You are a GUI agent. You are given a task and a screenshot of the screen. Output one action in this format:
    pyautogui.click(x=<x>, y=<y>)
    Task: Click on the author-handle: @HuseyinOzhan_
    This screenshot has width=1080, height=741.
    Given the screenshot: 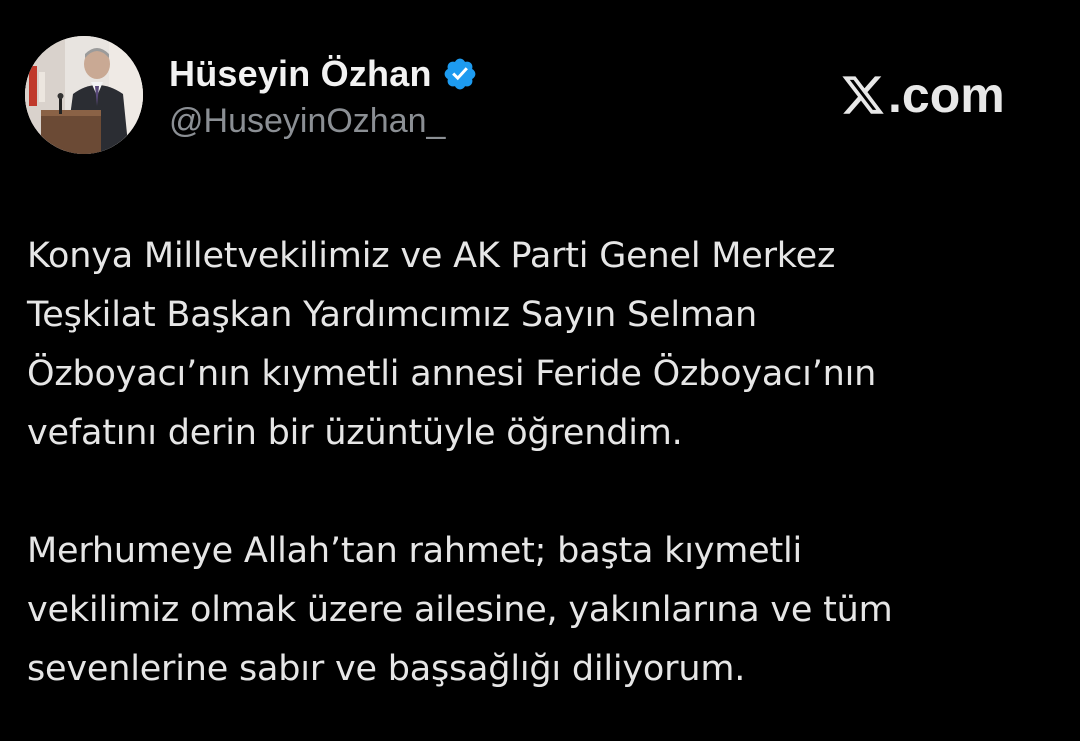 What is the action you would take?
    pyautogui.click(x=323, y=121)
    